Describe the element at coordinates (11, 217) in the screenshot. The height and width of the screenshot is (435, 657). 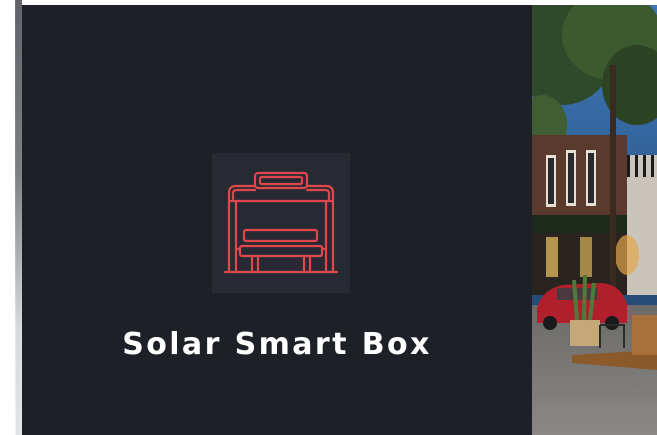
I see `left-edge-strip` at that location.